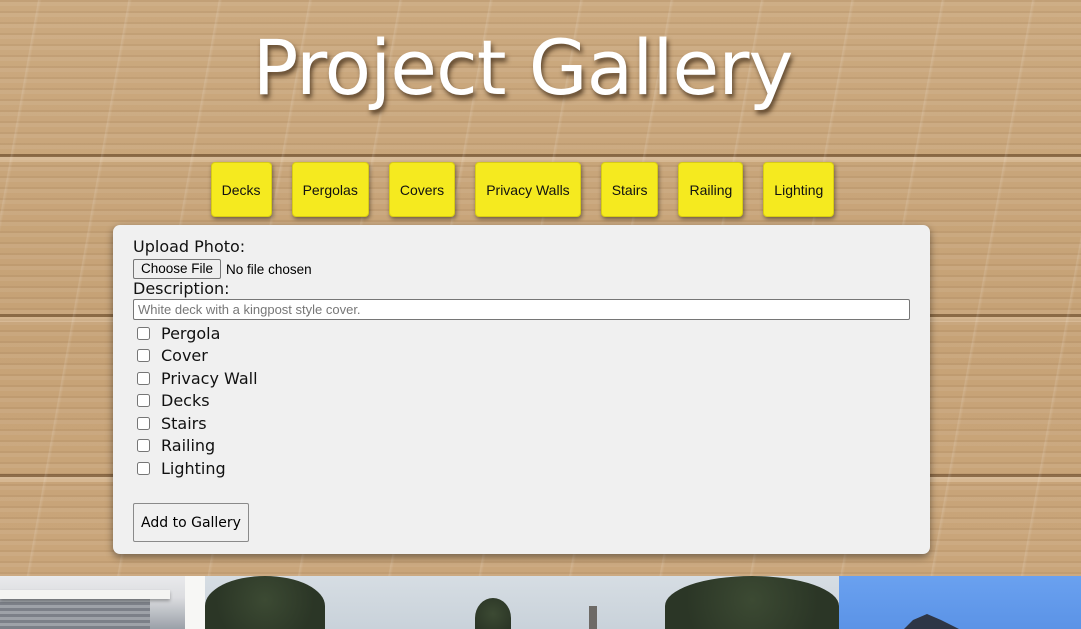 This screenshot has width=1081, height=629. What do you see at coordinates (521, 468) in the screenshot?
I see `category-option-lighting: Lighting` at bounding box center [521, 468].